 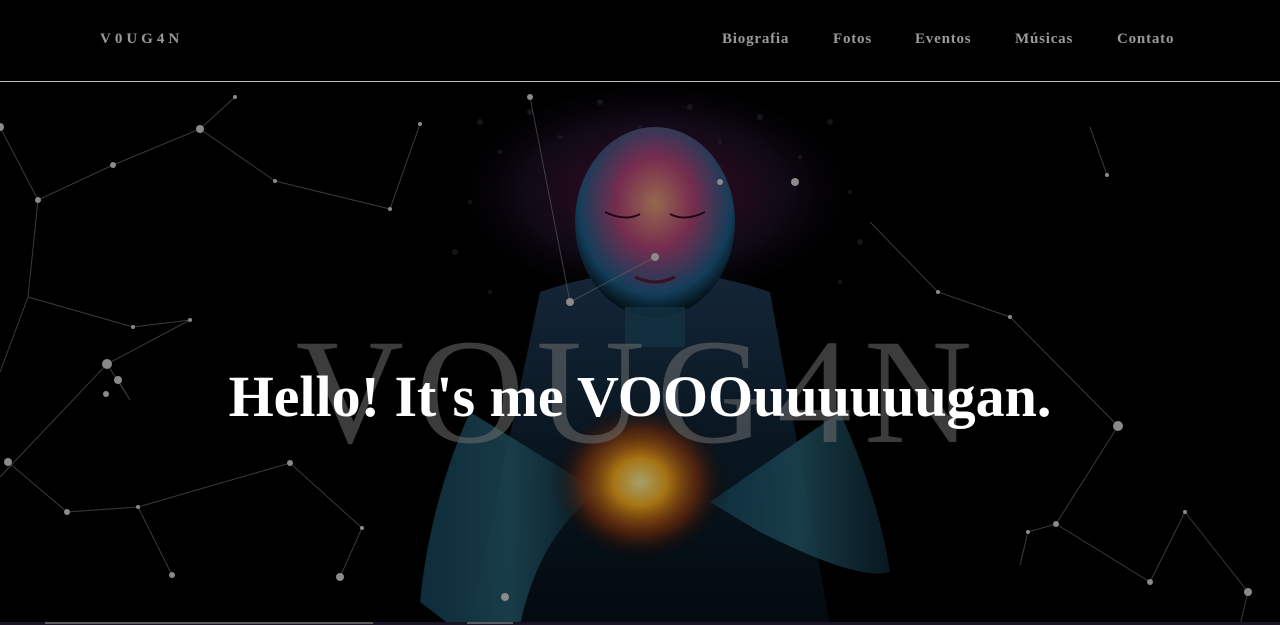 What do you see at coordinates (1145, 39) in the screenshot?
I see `nav-link-contato: Contato` at bounding box center [1145, 39].